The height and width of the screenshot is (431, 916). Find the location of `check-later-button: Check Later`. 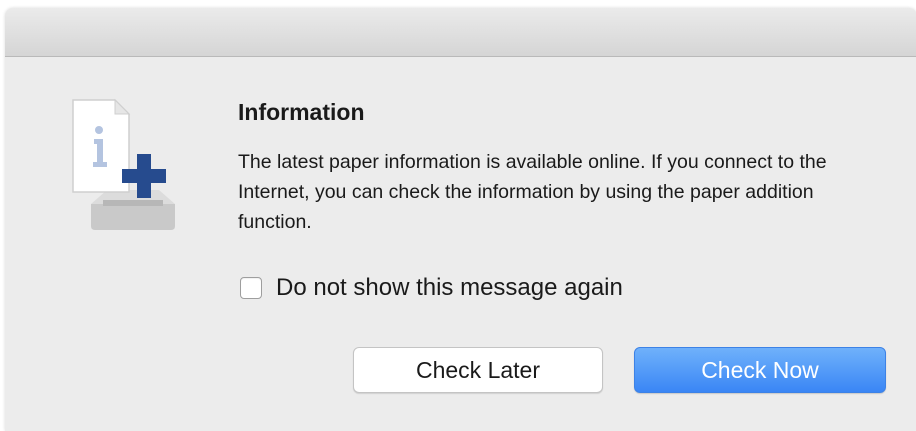

check-later-button: Check Later is located at coordinates (478, 370).